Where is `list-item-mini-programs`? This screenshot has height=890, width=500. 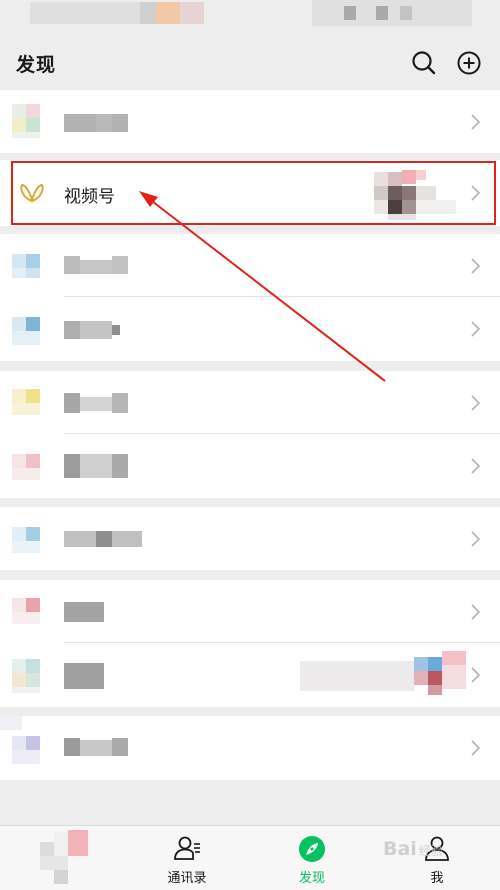
list-item-mini-programs is located at coordinates (250, 748).